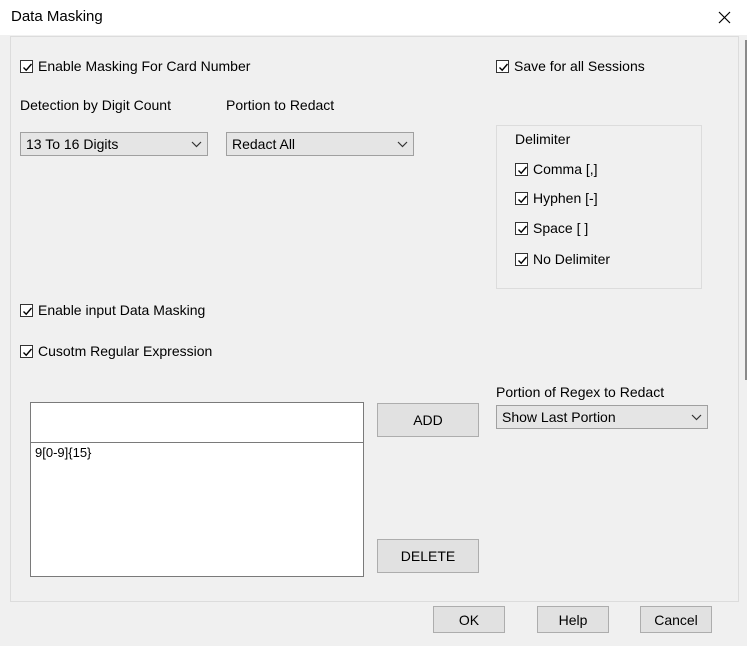 Image resolution: width=747 pixels, height=646 pixels. What do you see at coordinates (95, 105) in the screenshot?
I see `detection-label: Detection by Digit Count` at bounding box center [95, 105].